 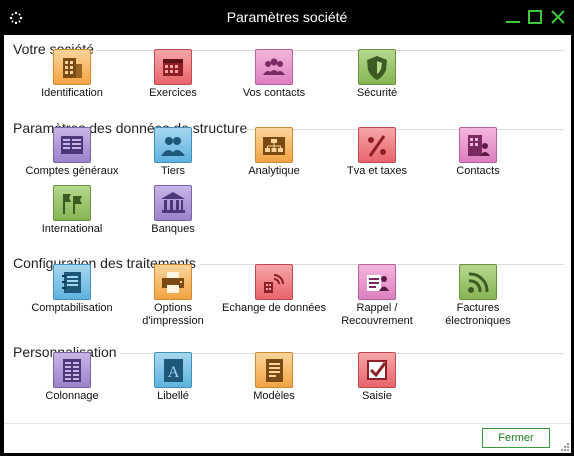 What do you see at coordinates (377, 145) in the screenshot?
I see `percent-icon` at bounding box center [377, 145].